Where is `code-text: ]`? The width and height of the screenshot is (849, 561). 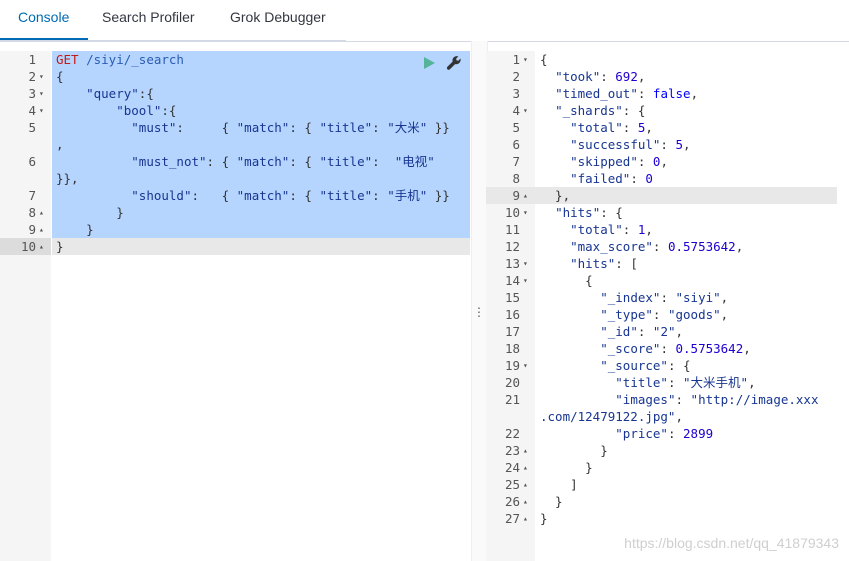 code-text: ] is located at coordinates (559, 484).